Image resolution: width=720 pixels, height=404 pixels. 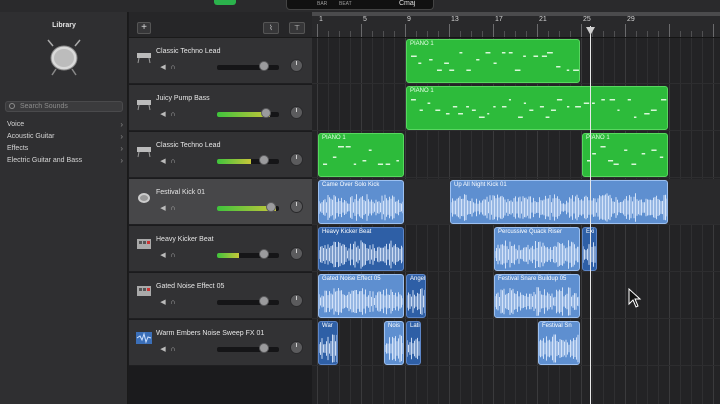 I want to click on library-category-electric-guitar-bass: Electric Guitar and Bass ›, so click(x=65, y=161).